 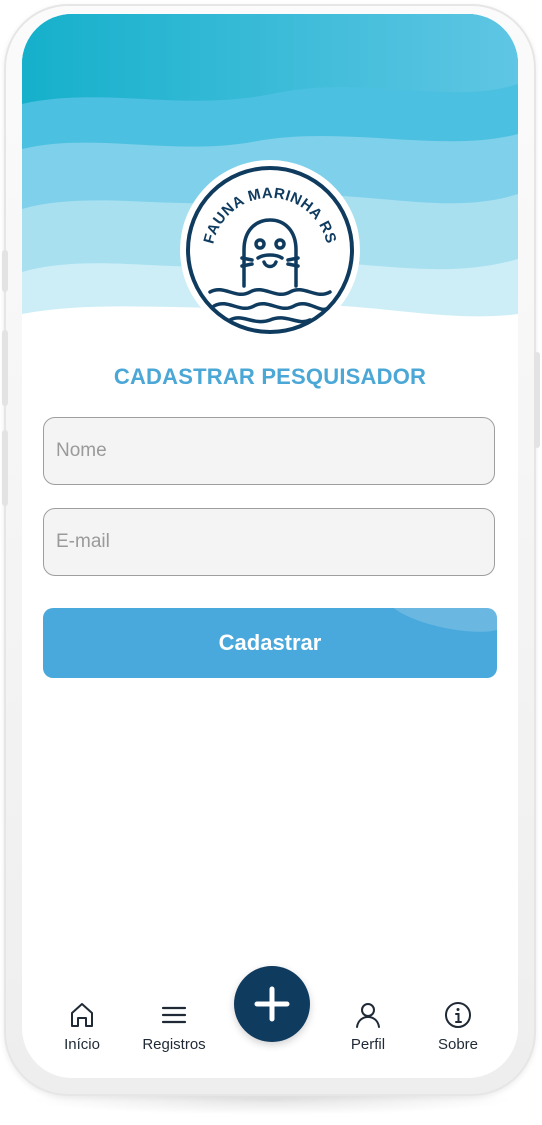 I want to click on side-button-volume-down, so click(x=5, y=468).